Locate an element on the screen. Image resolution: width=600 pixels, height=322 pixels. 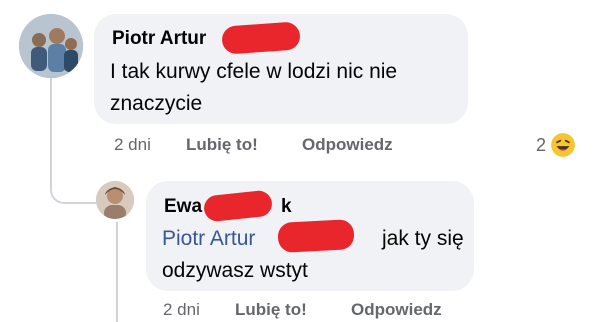
reaction-summary: 2 is located at coordinates (561, 145).